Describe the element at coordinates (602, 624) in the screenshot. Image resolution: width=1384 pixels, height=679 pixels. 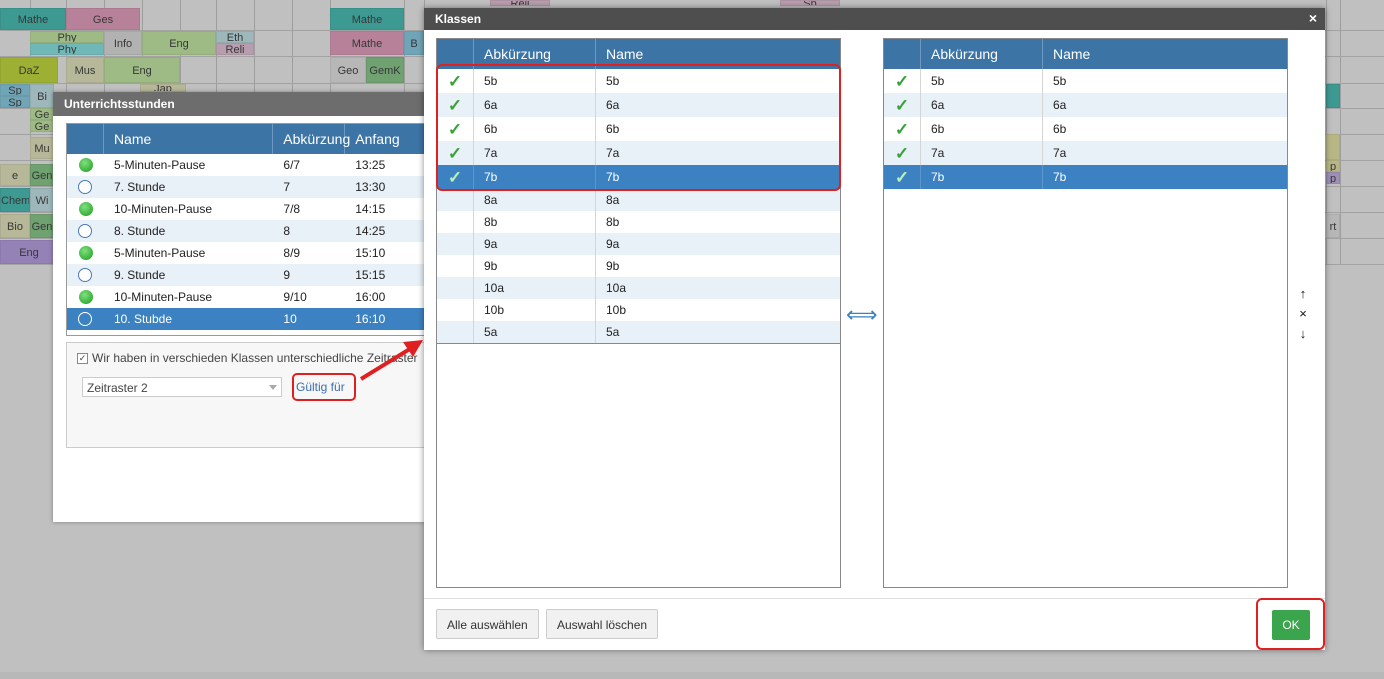
I see `auswahl-loeschen-button: Auswahl löschen` at that location.